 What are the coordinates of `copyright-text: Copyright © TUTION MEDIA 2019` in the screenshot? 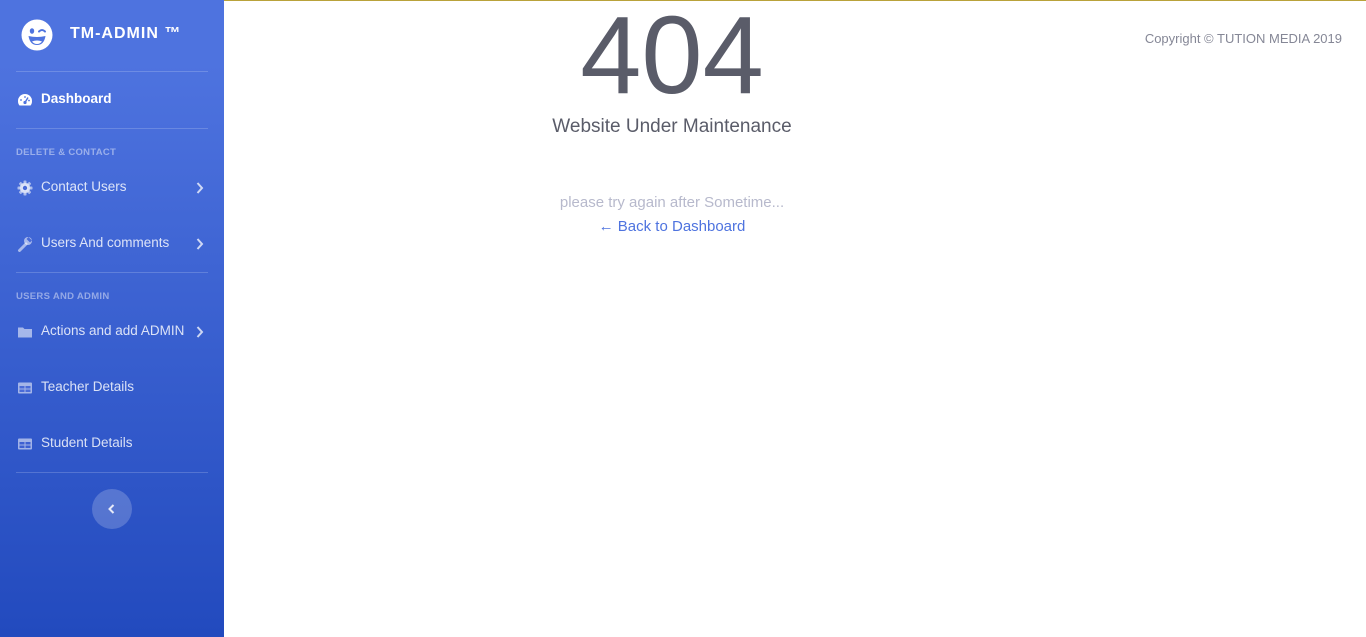 It's located at (1243, 38).